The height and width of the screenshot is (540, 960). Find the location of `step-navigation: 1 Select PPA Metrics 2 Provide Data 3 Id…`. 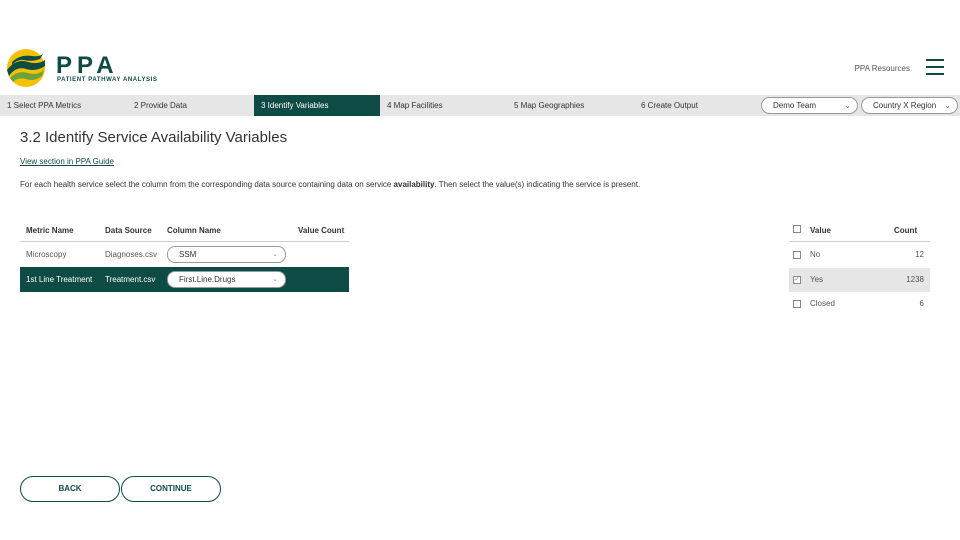

step-navigation: 1 Select PPA Metrics 2 Provide Data 3 Id… is located at coordinates (480, 105).